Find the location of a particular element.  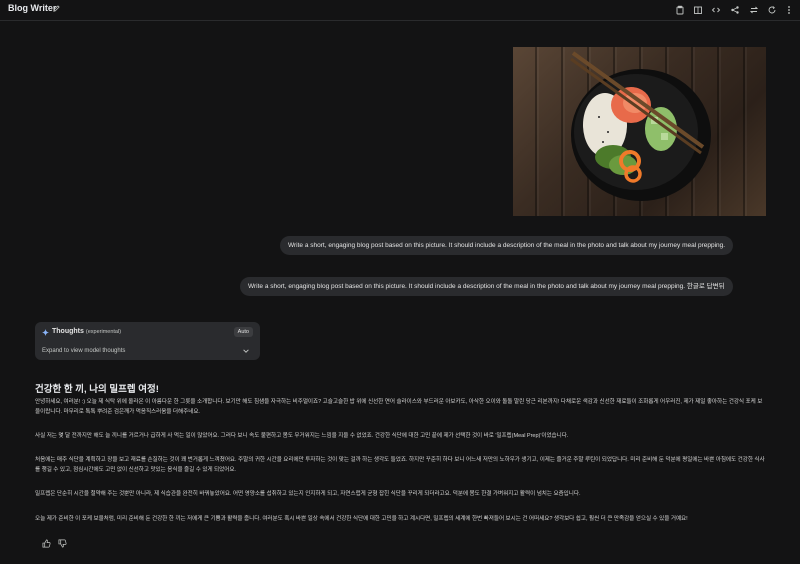

thoughts-title: Thoughts (experimental) is located at coordinates (86, 331).